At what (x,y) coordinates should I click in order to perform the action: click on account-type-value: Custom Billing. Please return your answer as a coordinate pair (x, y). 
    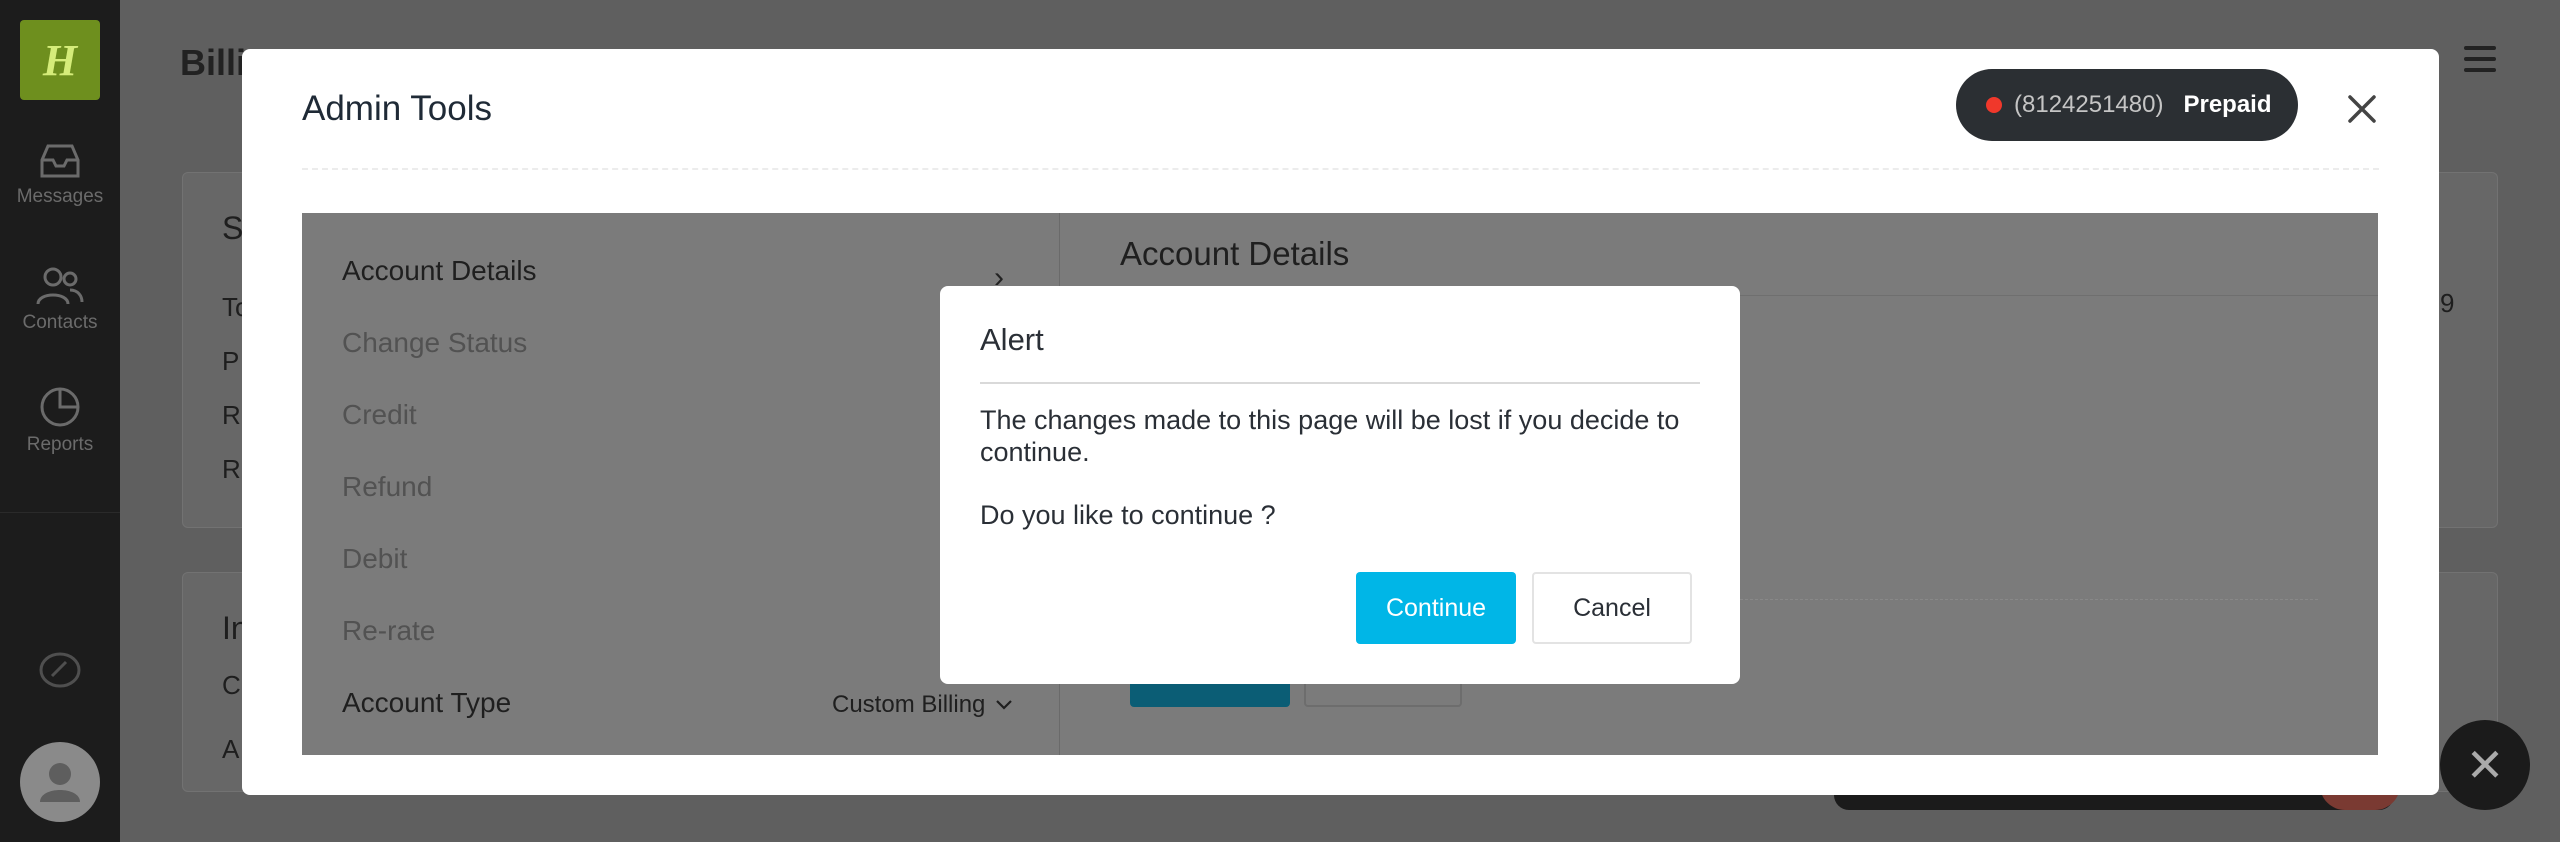
    Looking at the image, I should click on (909, 704).